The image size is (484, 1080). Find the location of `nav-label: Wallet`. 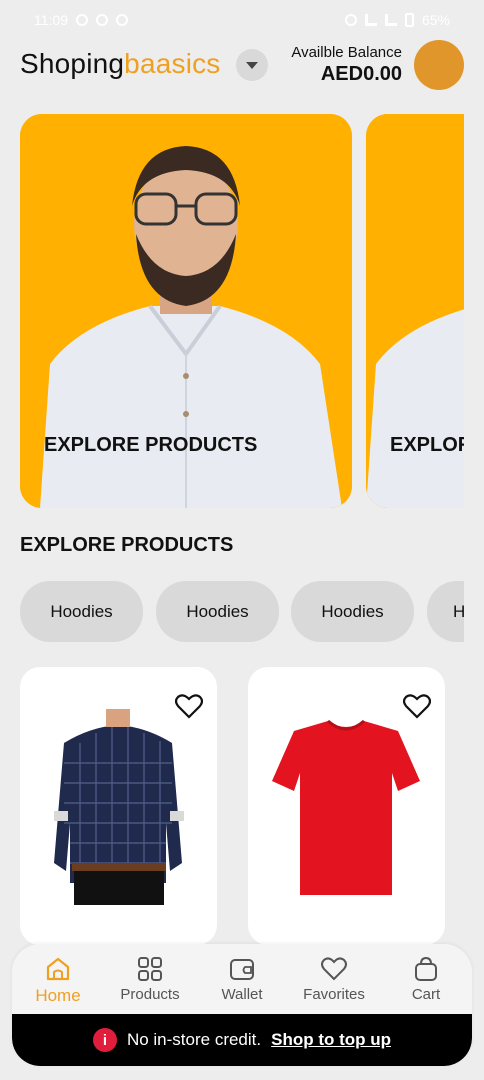

nav-label: Wallet is located at coordinates (242, 994).